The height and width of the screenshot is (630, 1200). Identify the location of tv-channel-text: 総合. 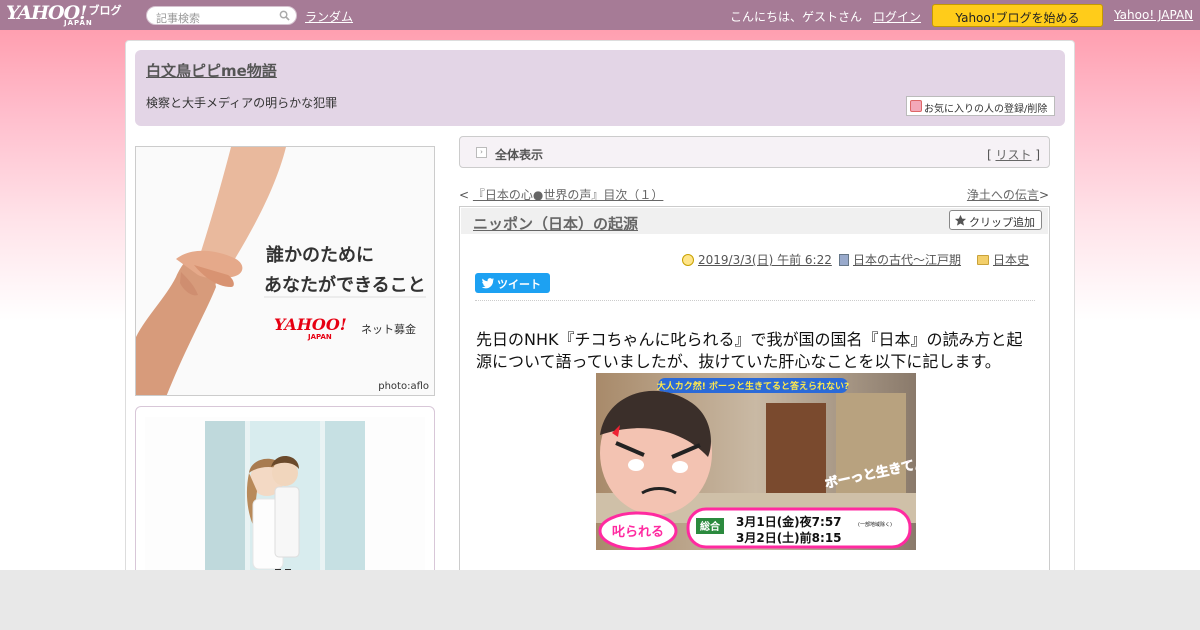
(710, 526).